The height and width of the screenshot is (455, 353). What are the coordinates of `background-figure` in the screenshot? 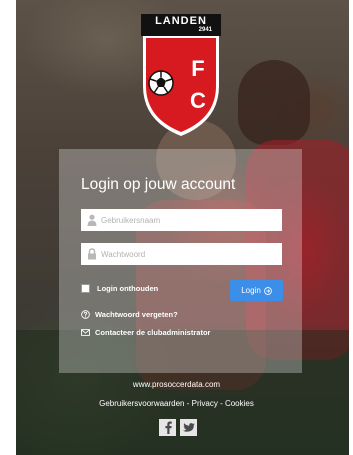 It's located at (274, 102).